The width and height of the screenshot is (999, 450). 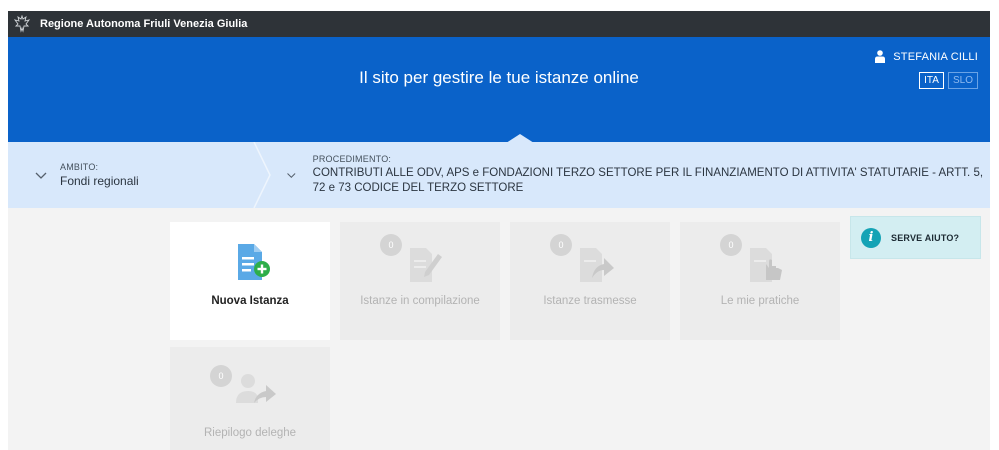 What do you see at coordinates (760, 301) in the screenshot?
I see `tile-label: Le mie pratiche` at bounding box center [760, 301].